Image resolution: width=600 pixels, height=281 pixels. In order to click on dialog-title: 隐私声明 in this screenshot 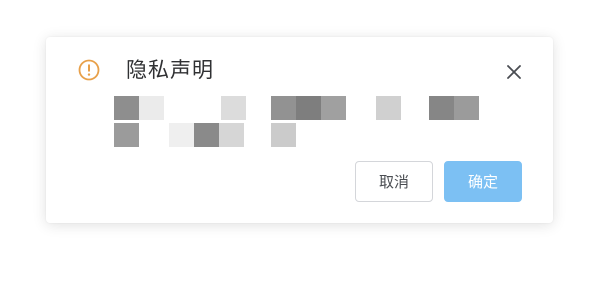, I will do `click(170, 70)`.